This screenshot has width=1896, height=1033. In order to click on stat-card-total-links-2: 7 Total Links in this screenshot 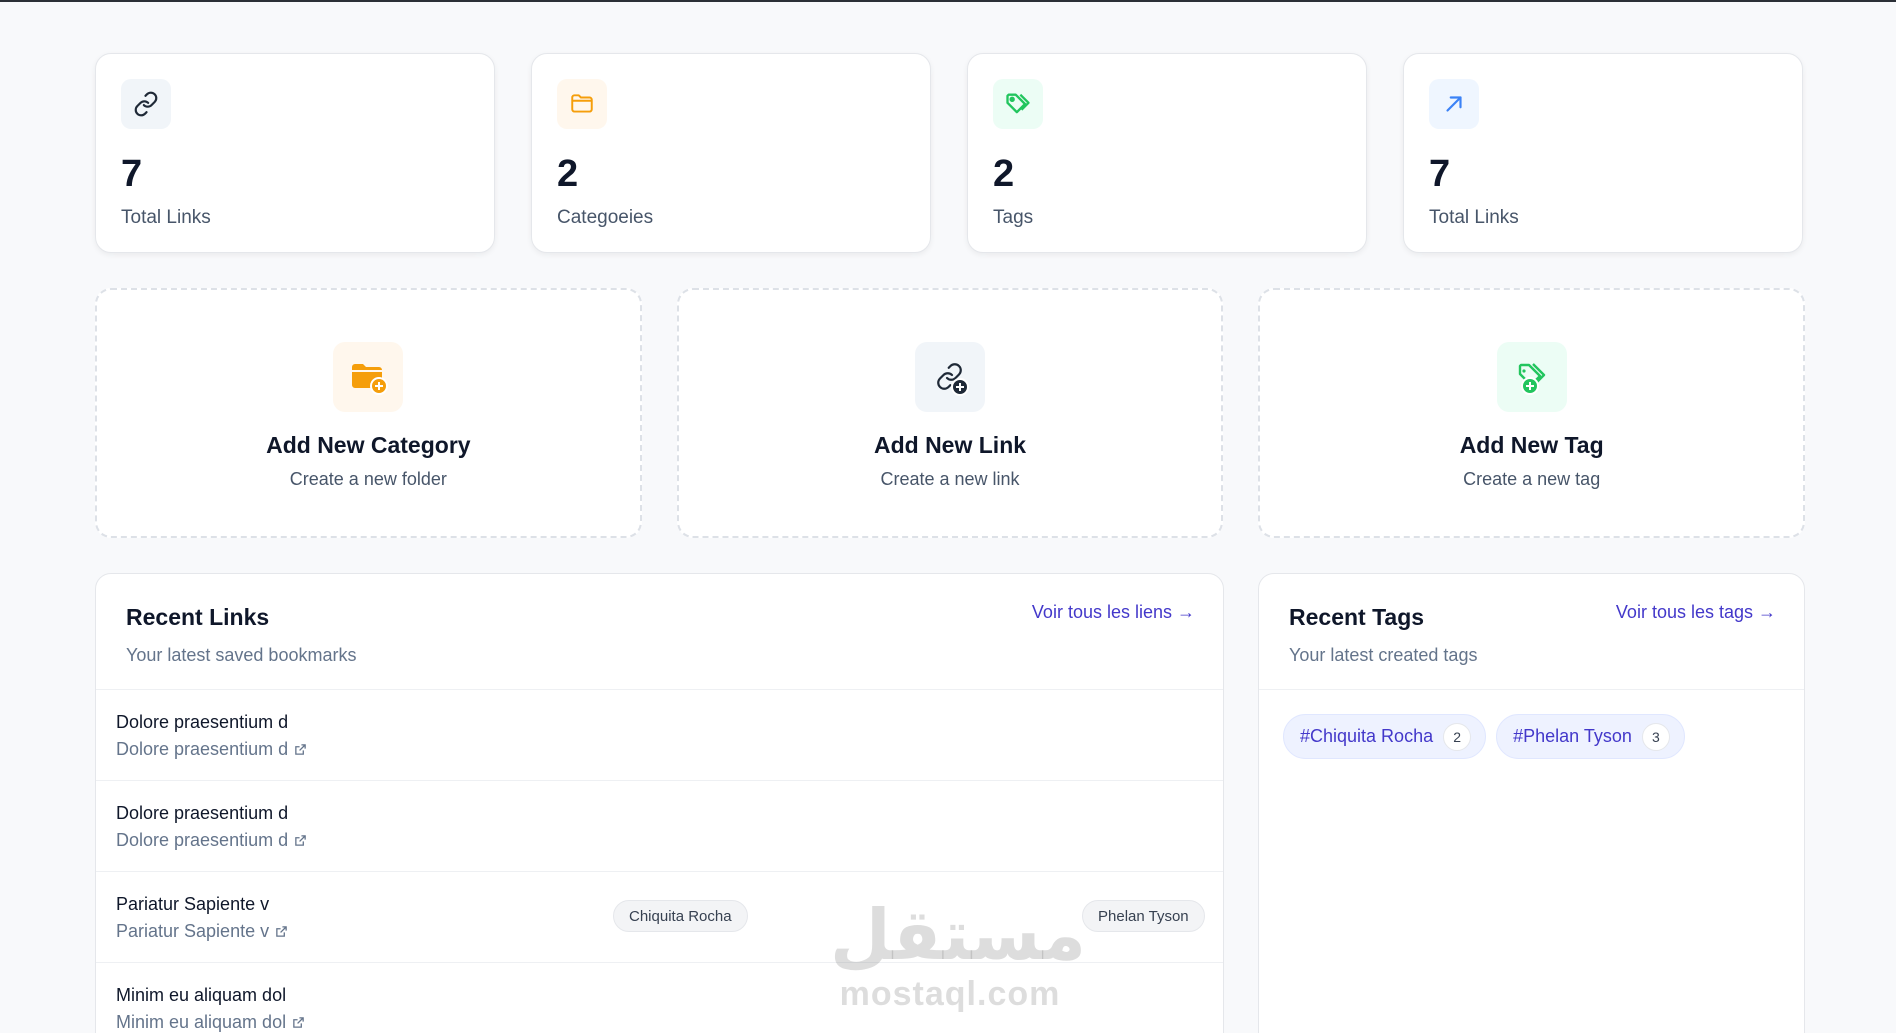, I will do `click(1603, 153)`.